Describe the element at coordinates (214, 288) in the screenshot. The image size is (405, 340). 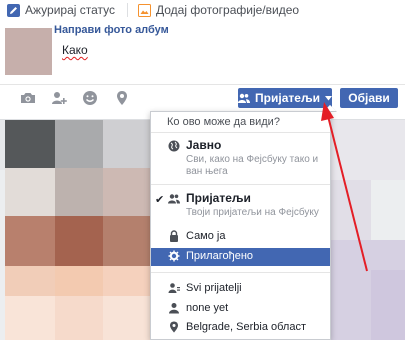
I see `audience-option-label: Svi prijatelji` at that location.